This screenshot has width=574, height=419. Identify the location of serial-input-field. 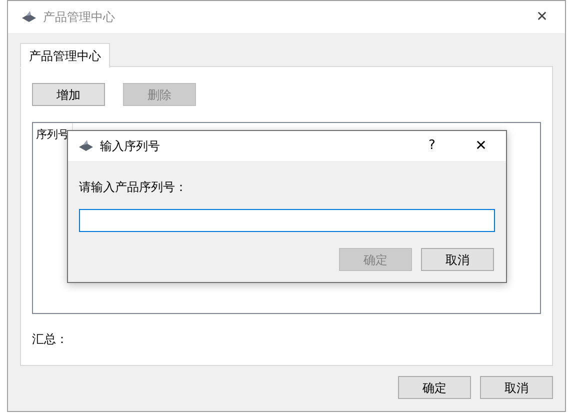
(287, 220).